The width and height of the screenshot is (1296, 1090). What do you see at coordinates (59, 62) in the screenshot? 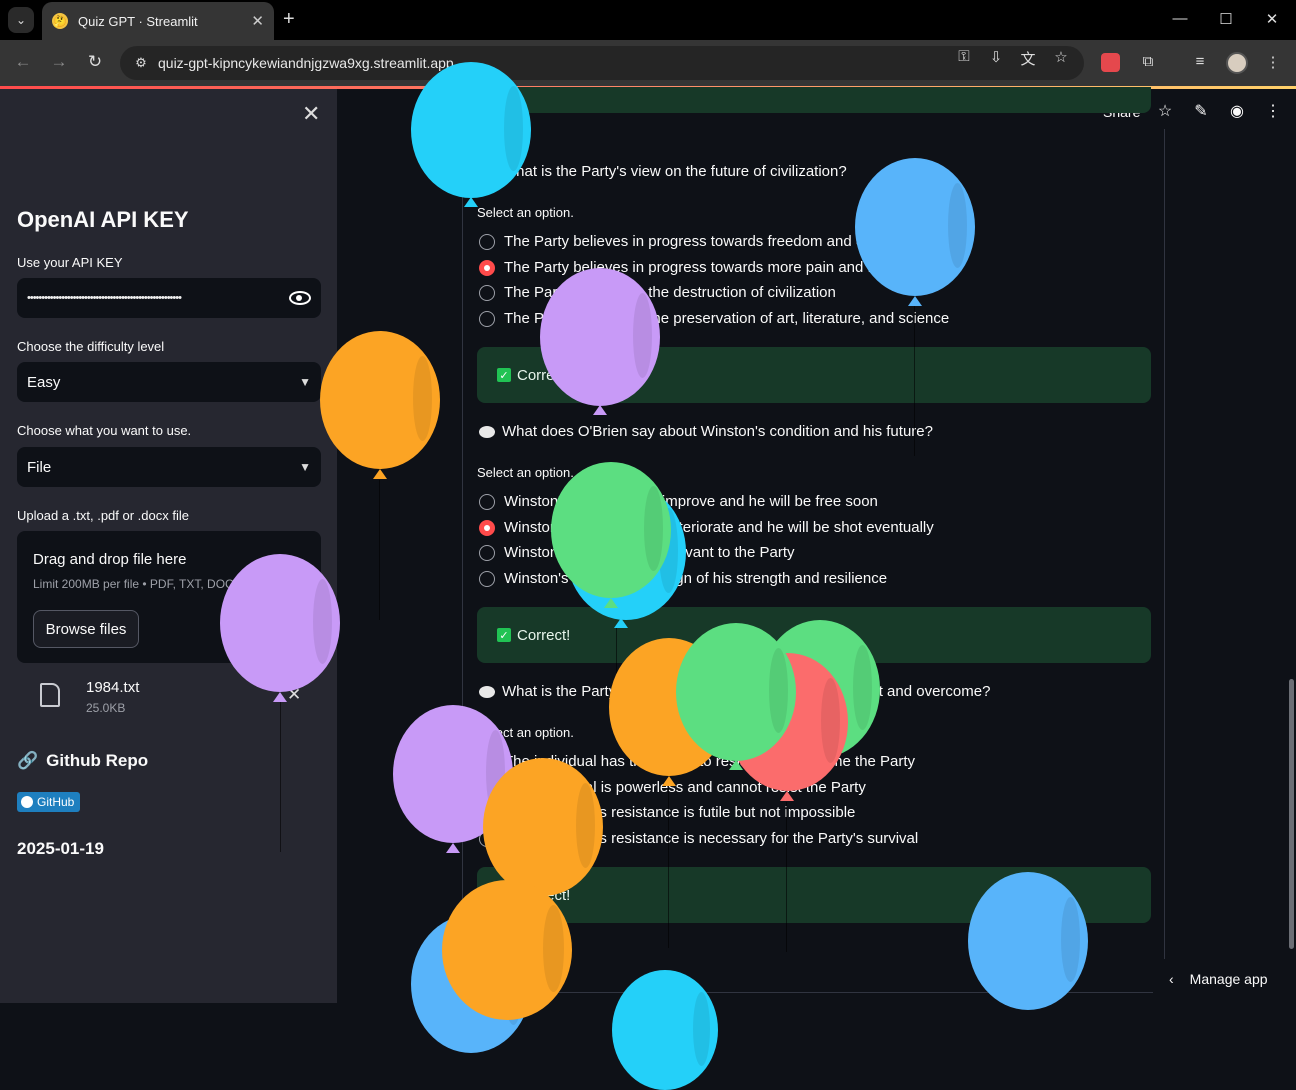
I see `forward-arrow-icon: →` at bounding box center [59, 62].